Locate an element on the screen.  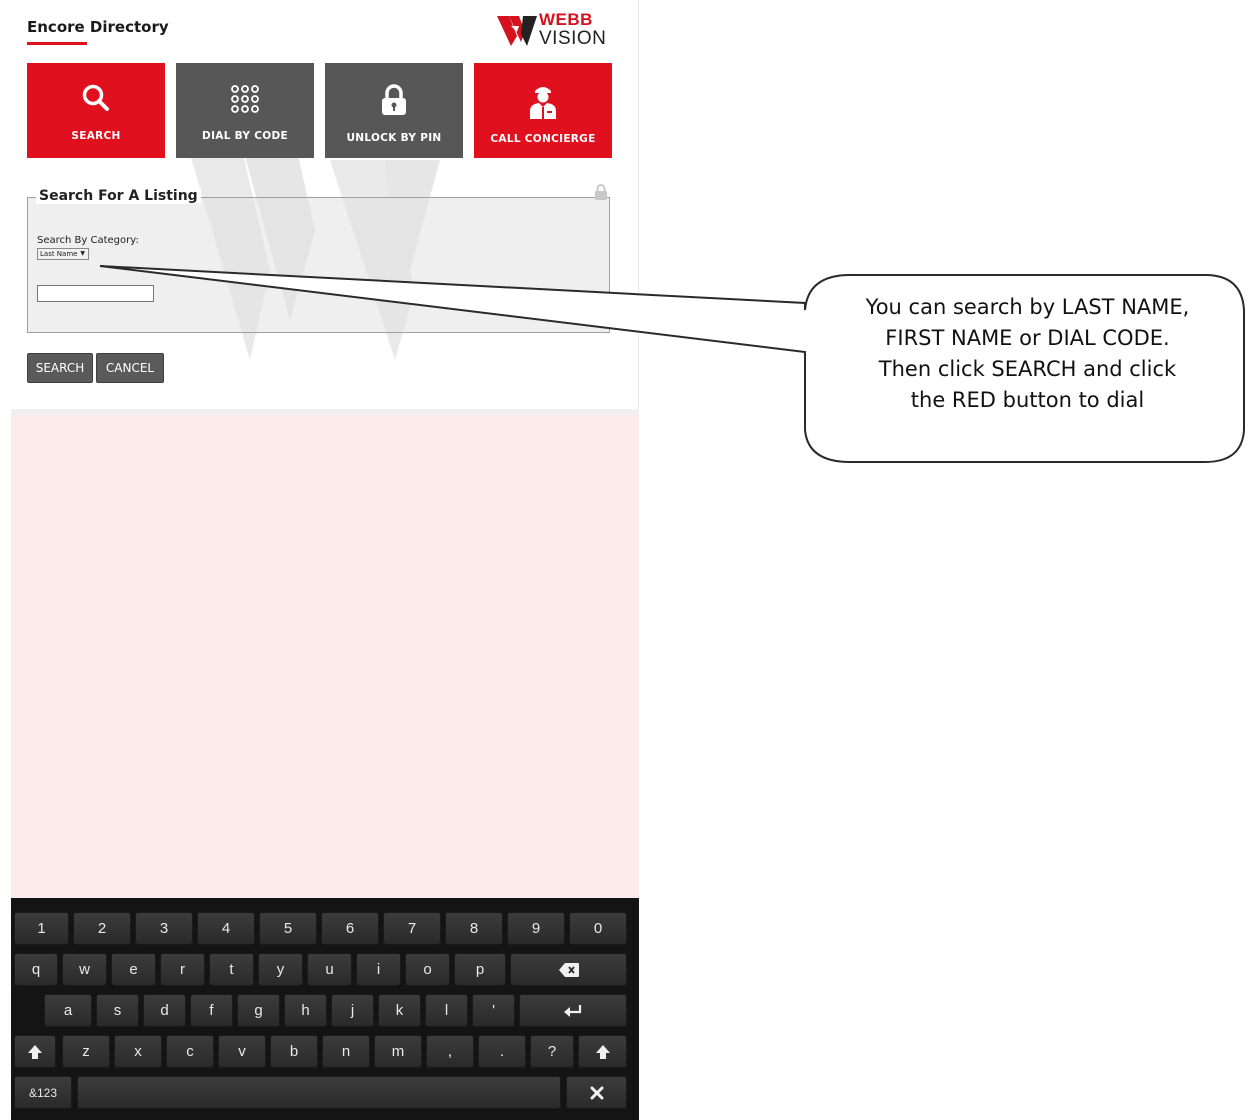
search-button: SEARCH is located at coordinates (60, 368).